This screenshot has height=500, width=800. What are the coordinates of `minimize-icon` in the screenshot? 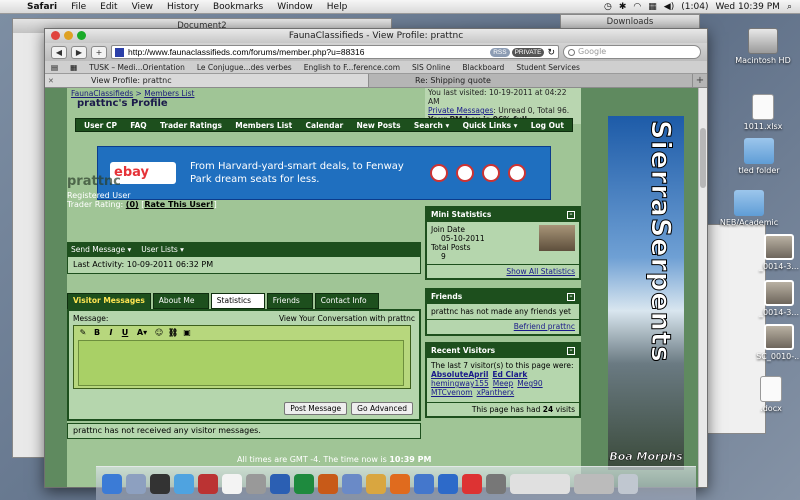 It's located at (68, 35).